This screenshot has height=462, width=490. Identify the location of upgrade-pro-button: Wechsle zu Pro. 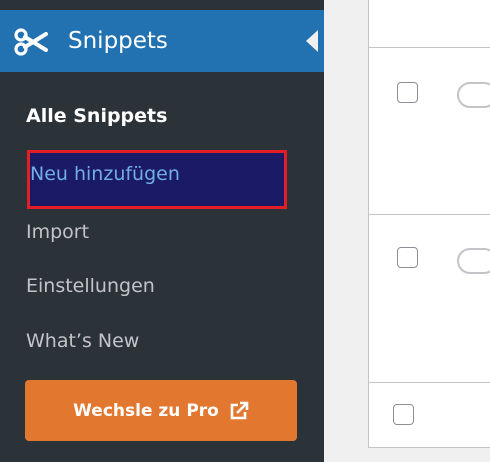
(161, 410).